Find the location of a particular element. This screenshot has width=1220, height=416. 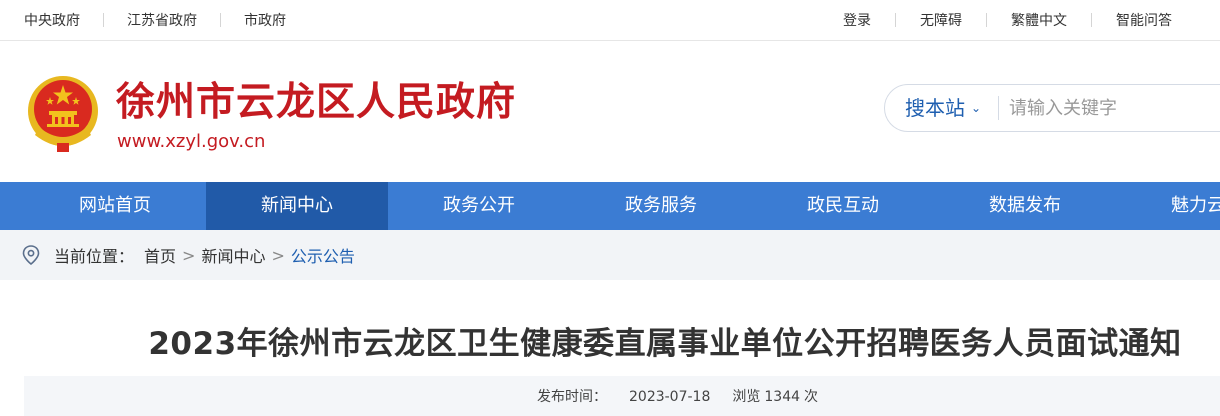

top-links-right: 登录 无障碍 繁體中文 智能问答 is located at coordinates (1031, 20).